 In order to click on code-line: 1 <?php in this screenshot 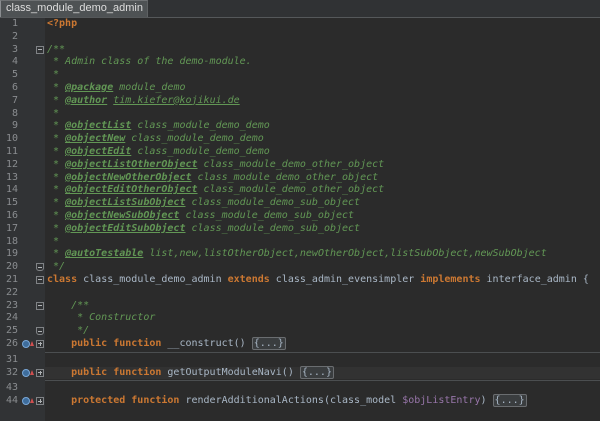, I will do `click(300, 24)`.